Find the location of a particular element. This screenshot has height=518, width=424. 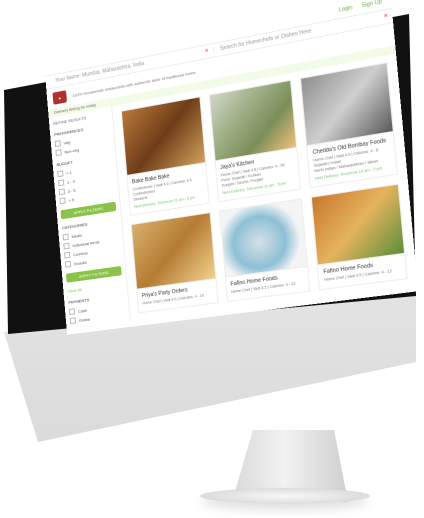

budget-label: 1 - 3 is located at coordinates (70, 181).